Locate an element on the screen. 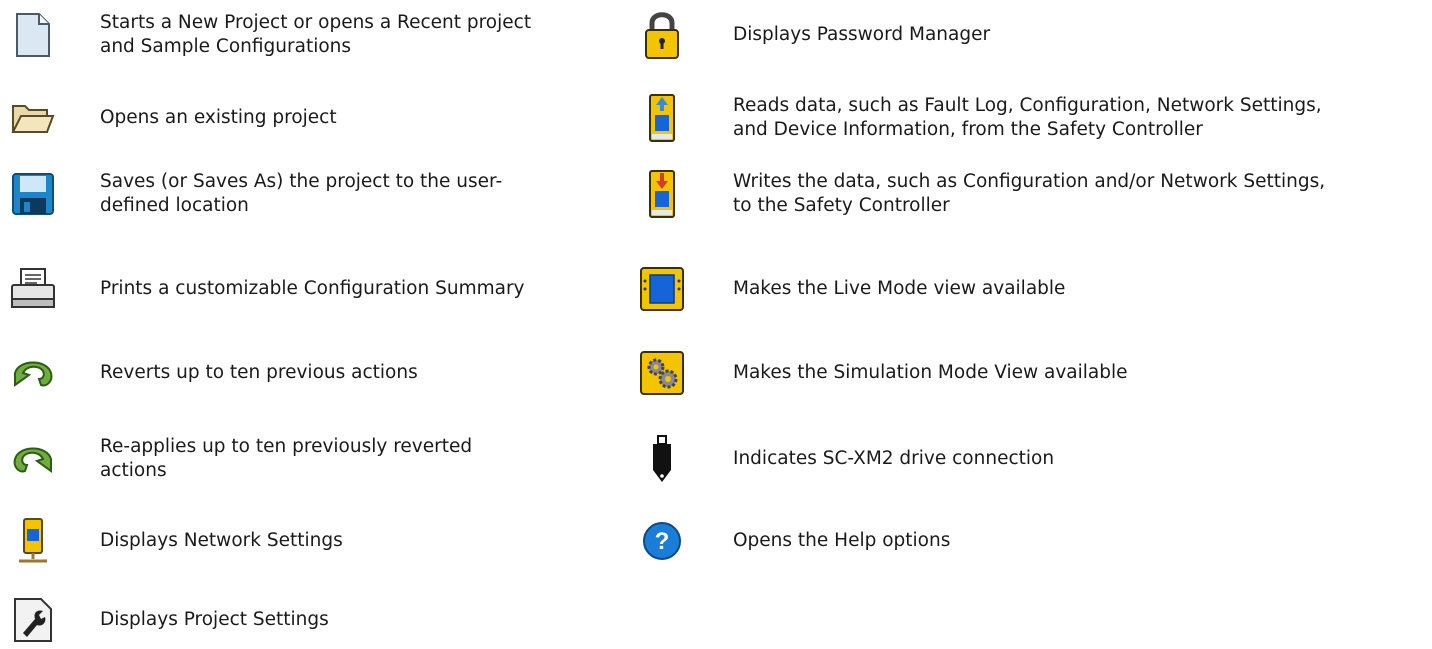 This screenshot has height=649, width=1432. row-network-settings: Displays Network Settings is located at coordinates (309, 541).